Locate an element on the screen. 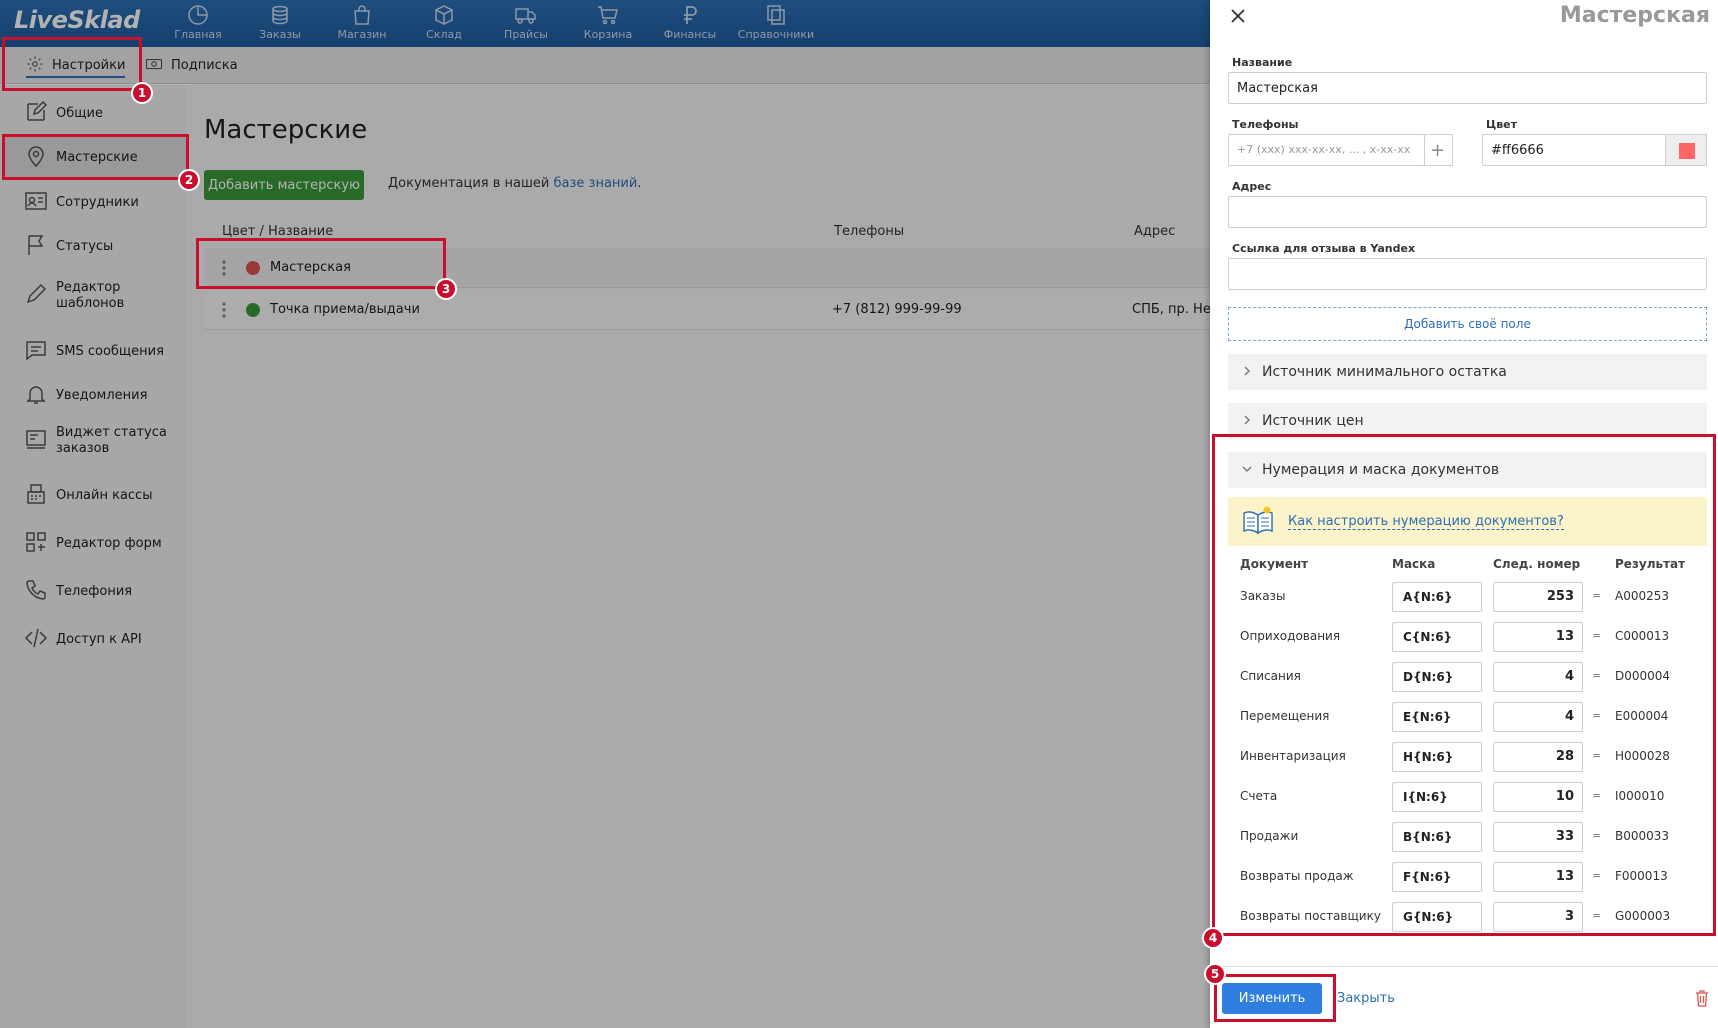 This screenshot has width=1718, height=1028. box-icon is located at coordinates (444, 15).